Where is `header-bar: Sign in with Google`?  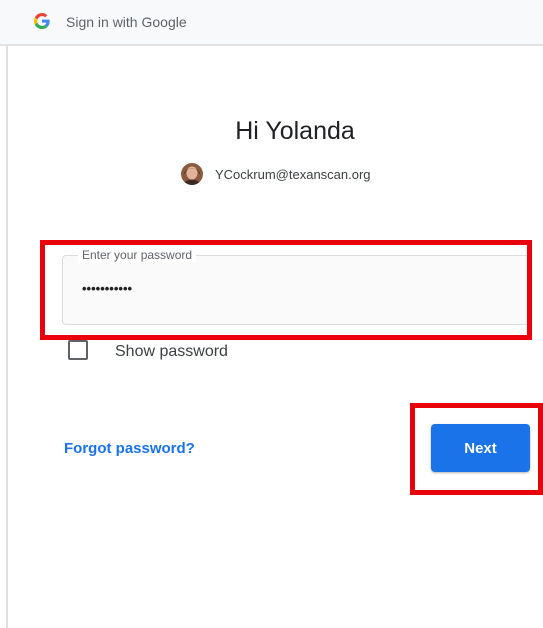 header-bar: Sign in with Google is located at coordinates (271, 22).